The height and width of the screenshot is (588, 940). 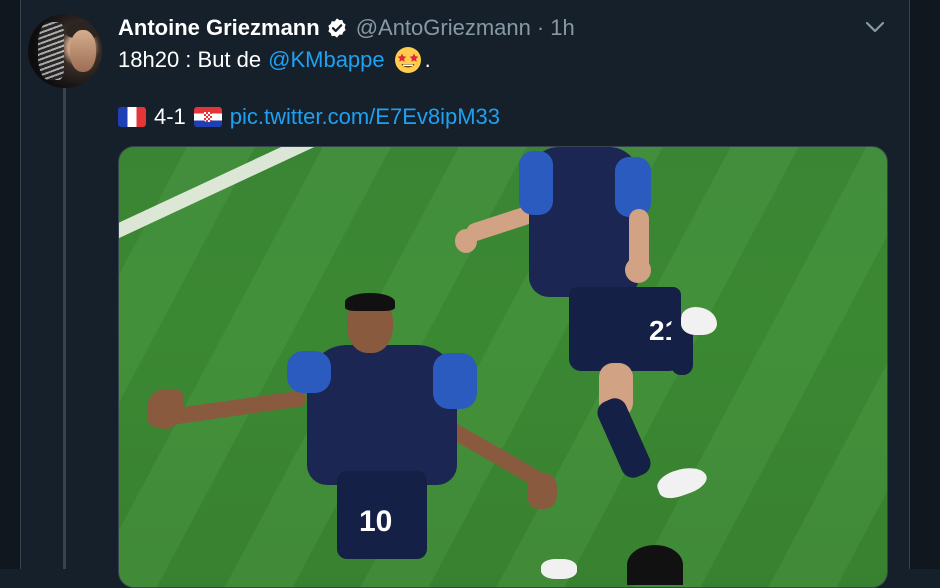 I want to click on author-handle: @AntoGriezmann, so click(x=443, y=28).